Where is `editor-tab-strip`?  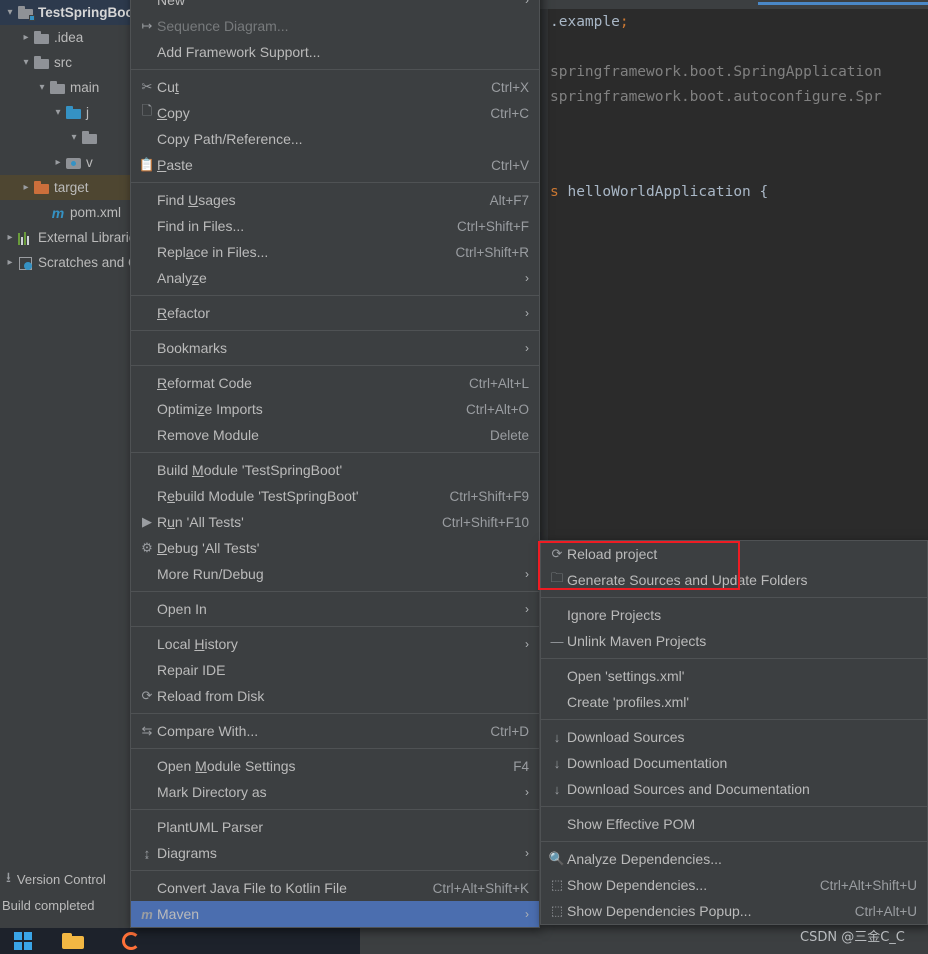 editor-tab-strip is located at coordinates (734, 4).